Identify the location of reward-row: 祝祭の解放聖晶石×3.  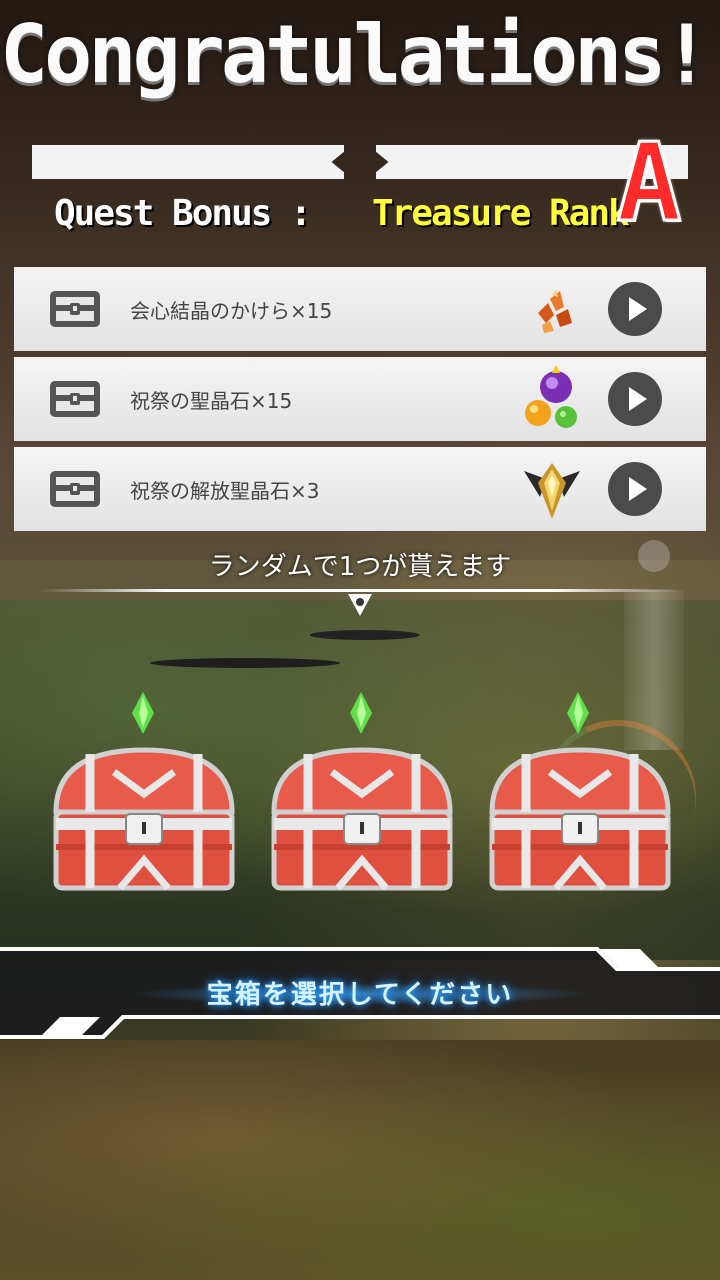
(360, 489).